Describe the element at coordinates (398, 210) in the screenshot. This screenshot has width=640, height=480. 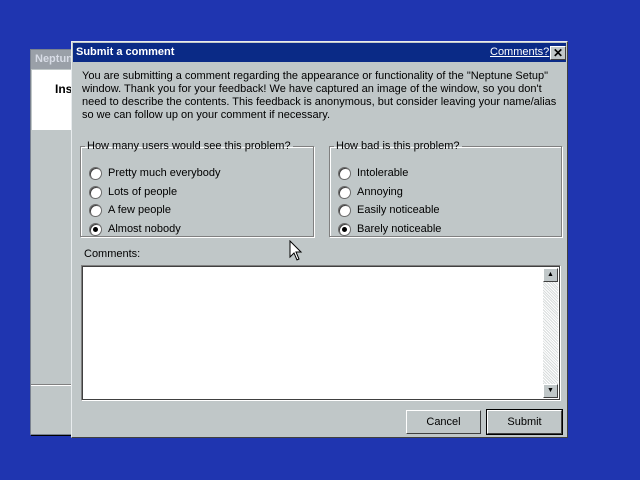
I see `radio-label: Easily noticeable` at that location.